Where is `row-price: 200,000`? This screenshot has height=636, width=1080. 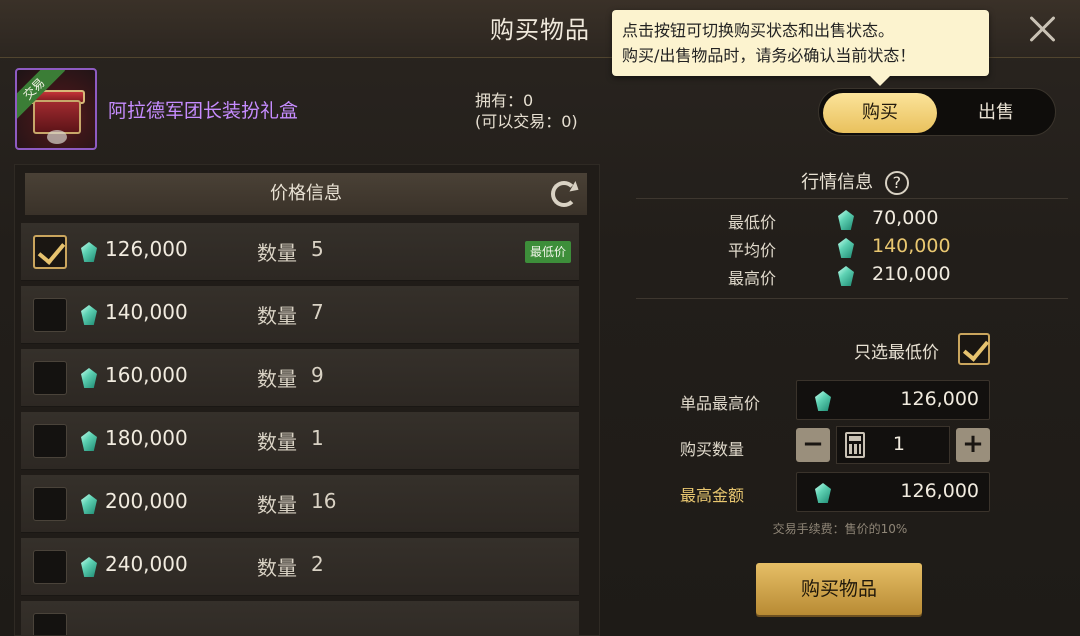 row-price: 200,000 is located at coordinates (146, 501).